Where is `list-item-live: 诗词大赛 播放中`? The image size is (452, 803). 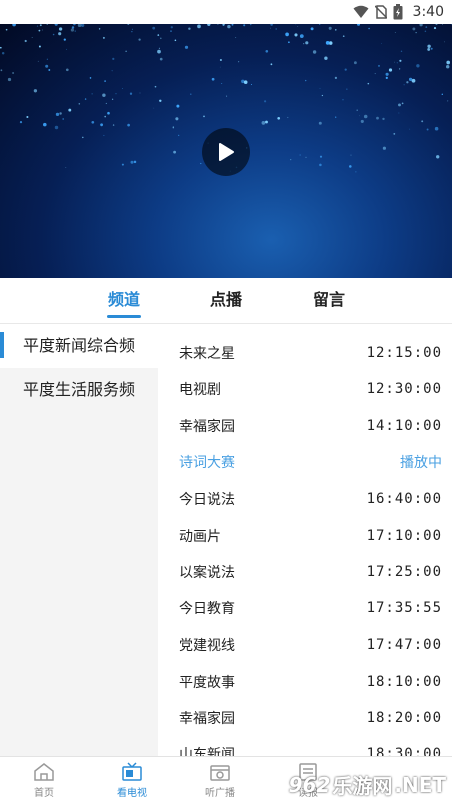
list-item-live: 诗词大赛 播放中 is located at coordinates (305, 462).